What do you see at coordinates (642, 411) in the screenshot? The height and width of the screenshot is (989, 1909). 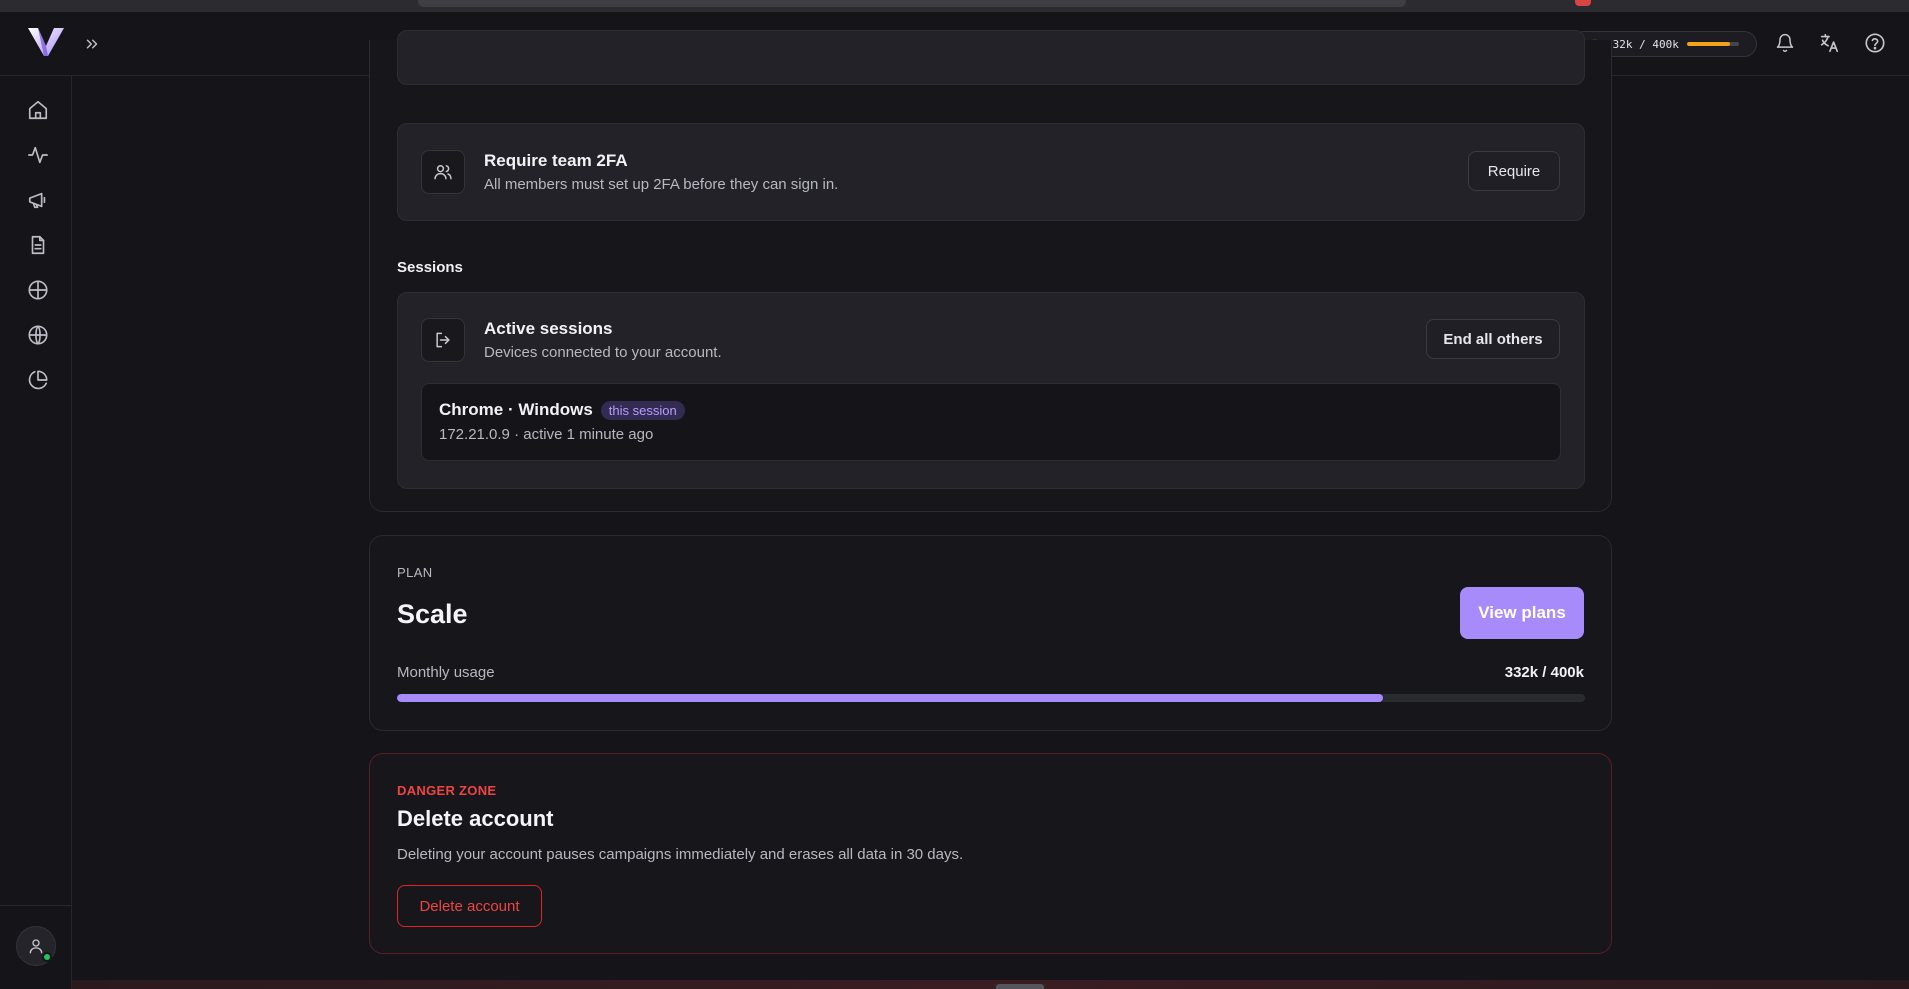 I see `this-session-badge: this session` at bounding box center [642, 411].